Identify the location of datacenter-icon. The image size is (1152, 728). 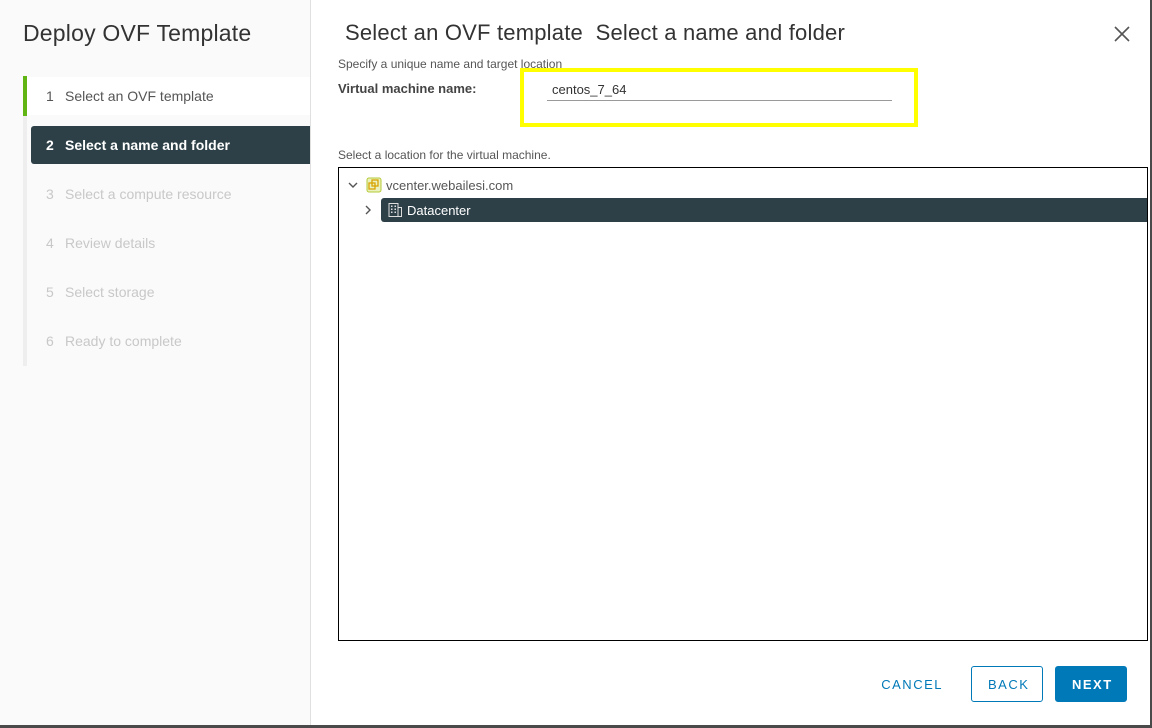
(395, 210).